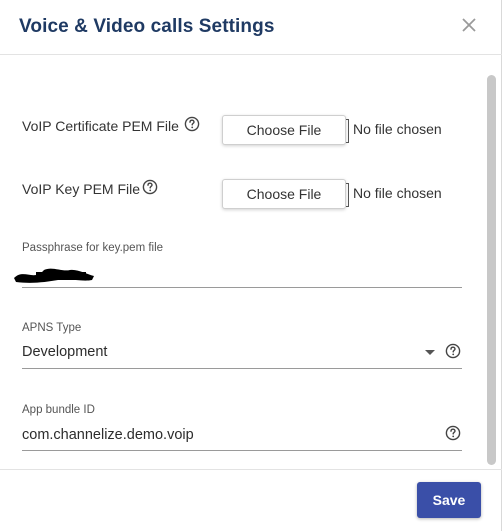 This screenshot has height=531, width=502. I want to click on scrollbar, so click(492, 270).